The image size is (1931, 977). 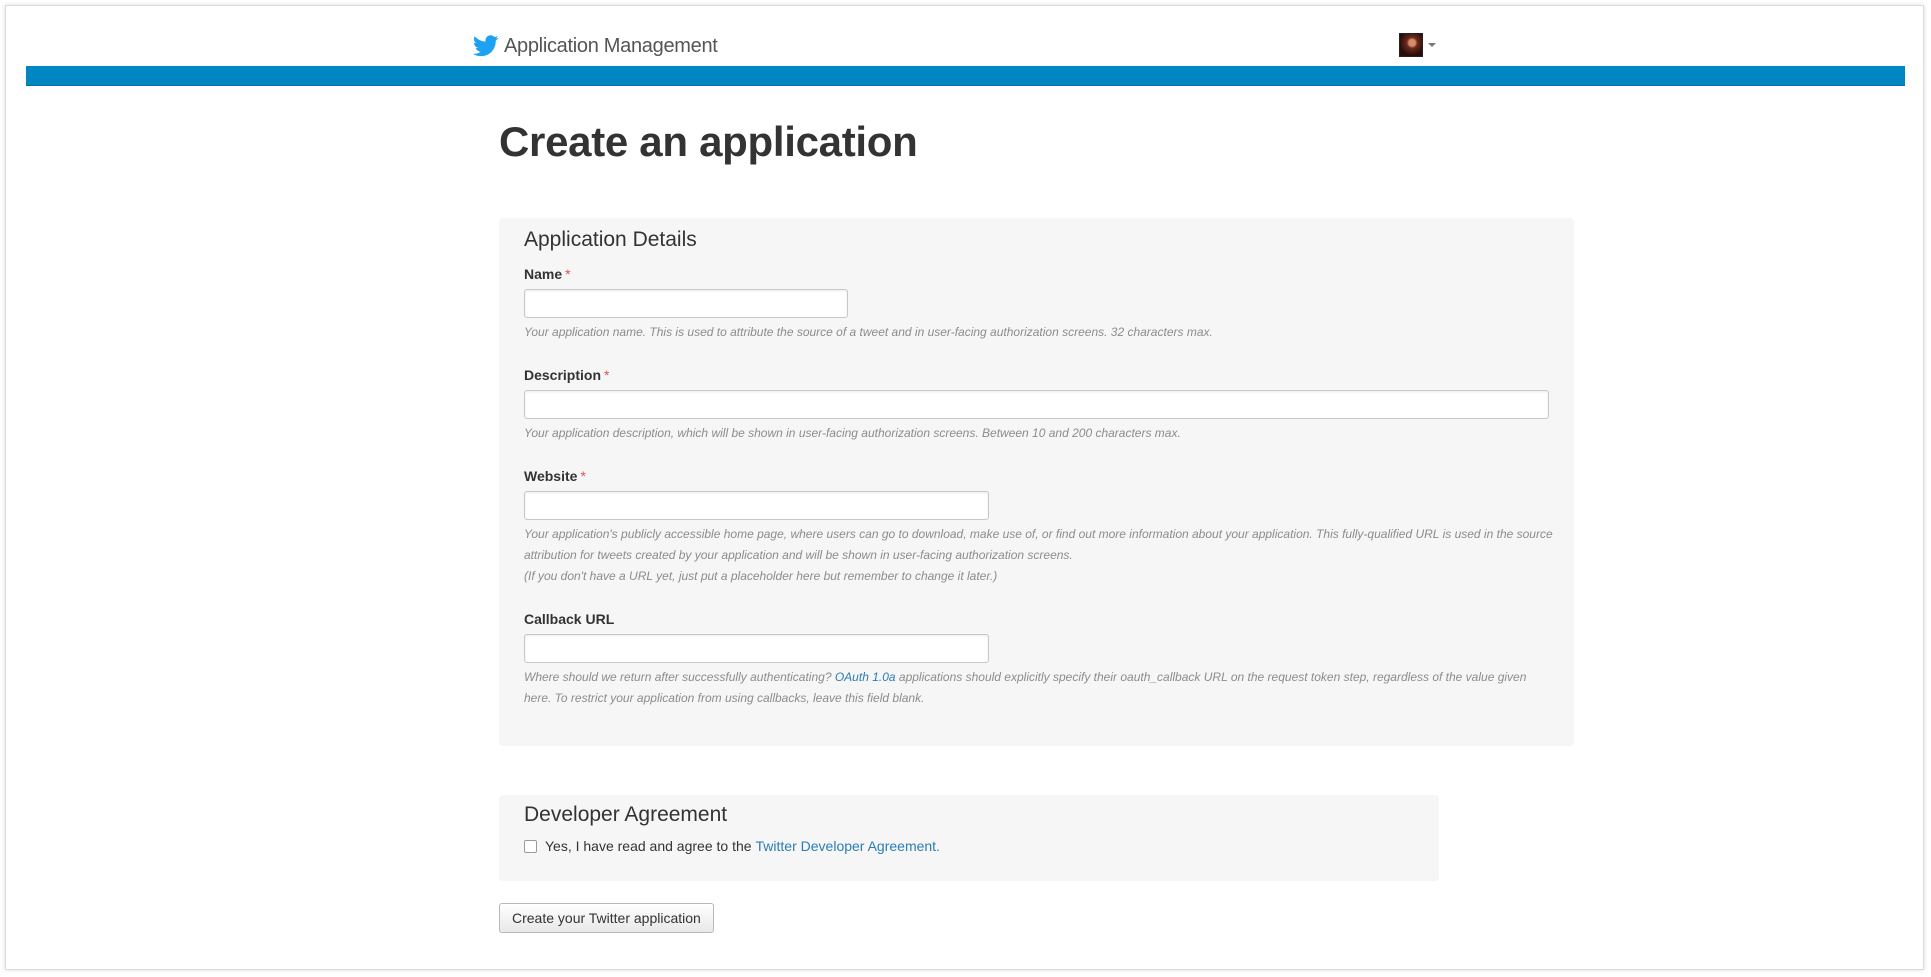 I want to click on header-accent-bar, so click(x=965, y=76).